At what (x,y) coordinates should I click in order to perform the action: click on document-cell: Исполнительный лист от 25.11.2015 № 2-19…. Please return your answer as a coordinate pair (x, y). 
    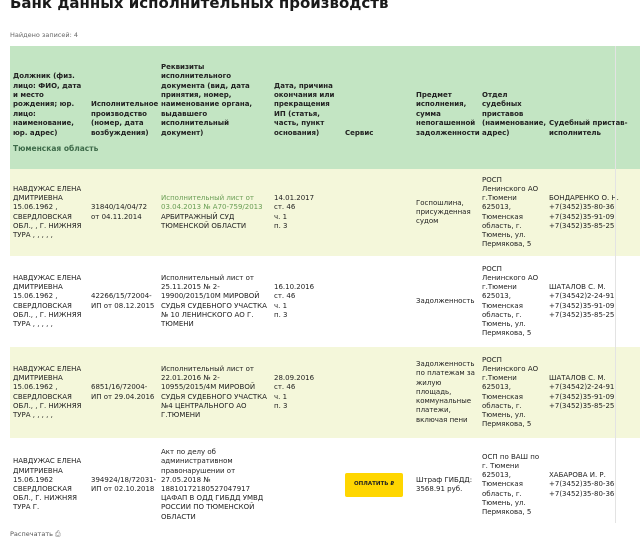
    Looking at the image, I should click on (214, 301).